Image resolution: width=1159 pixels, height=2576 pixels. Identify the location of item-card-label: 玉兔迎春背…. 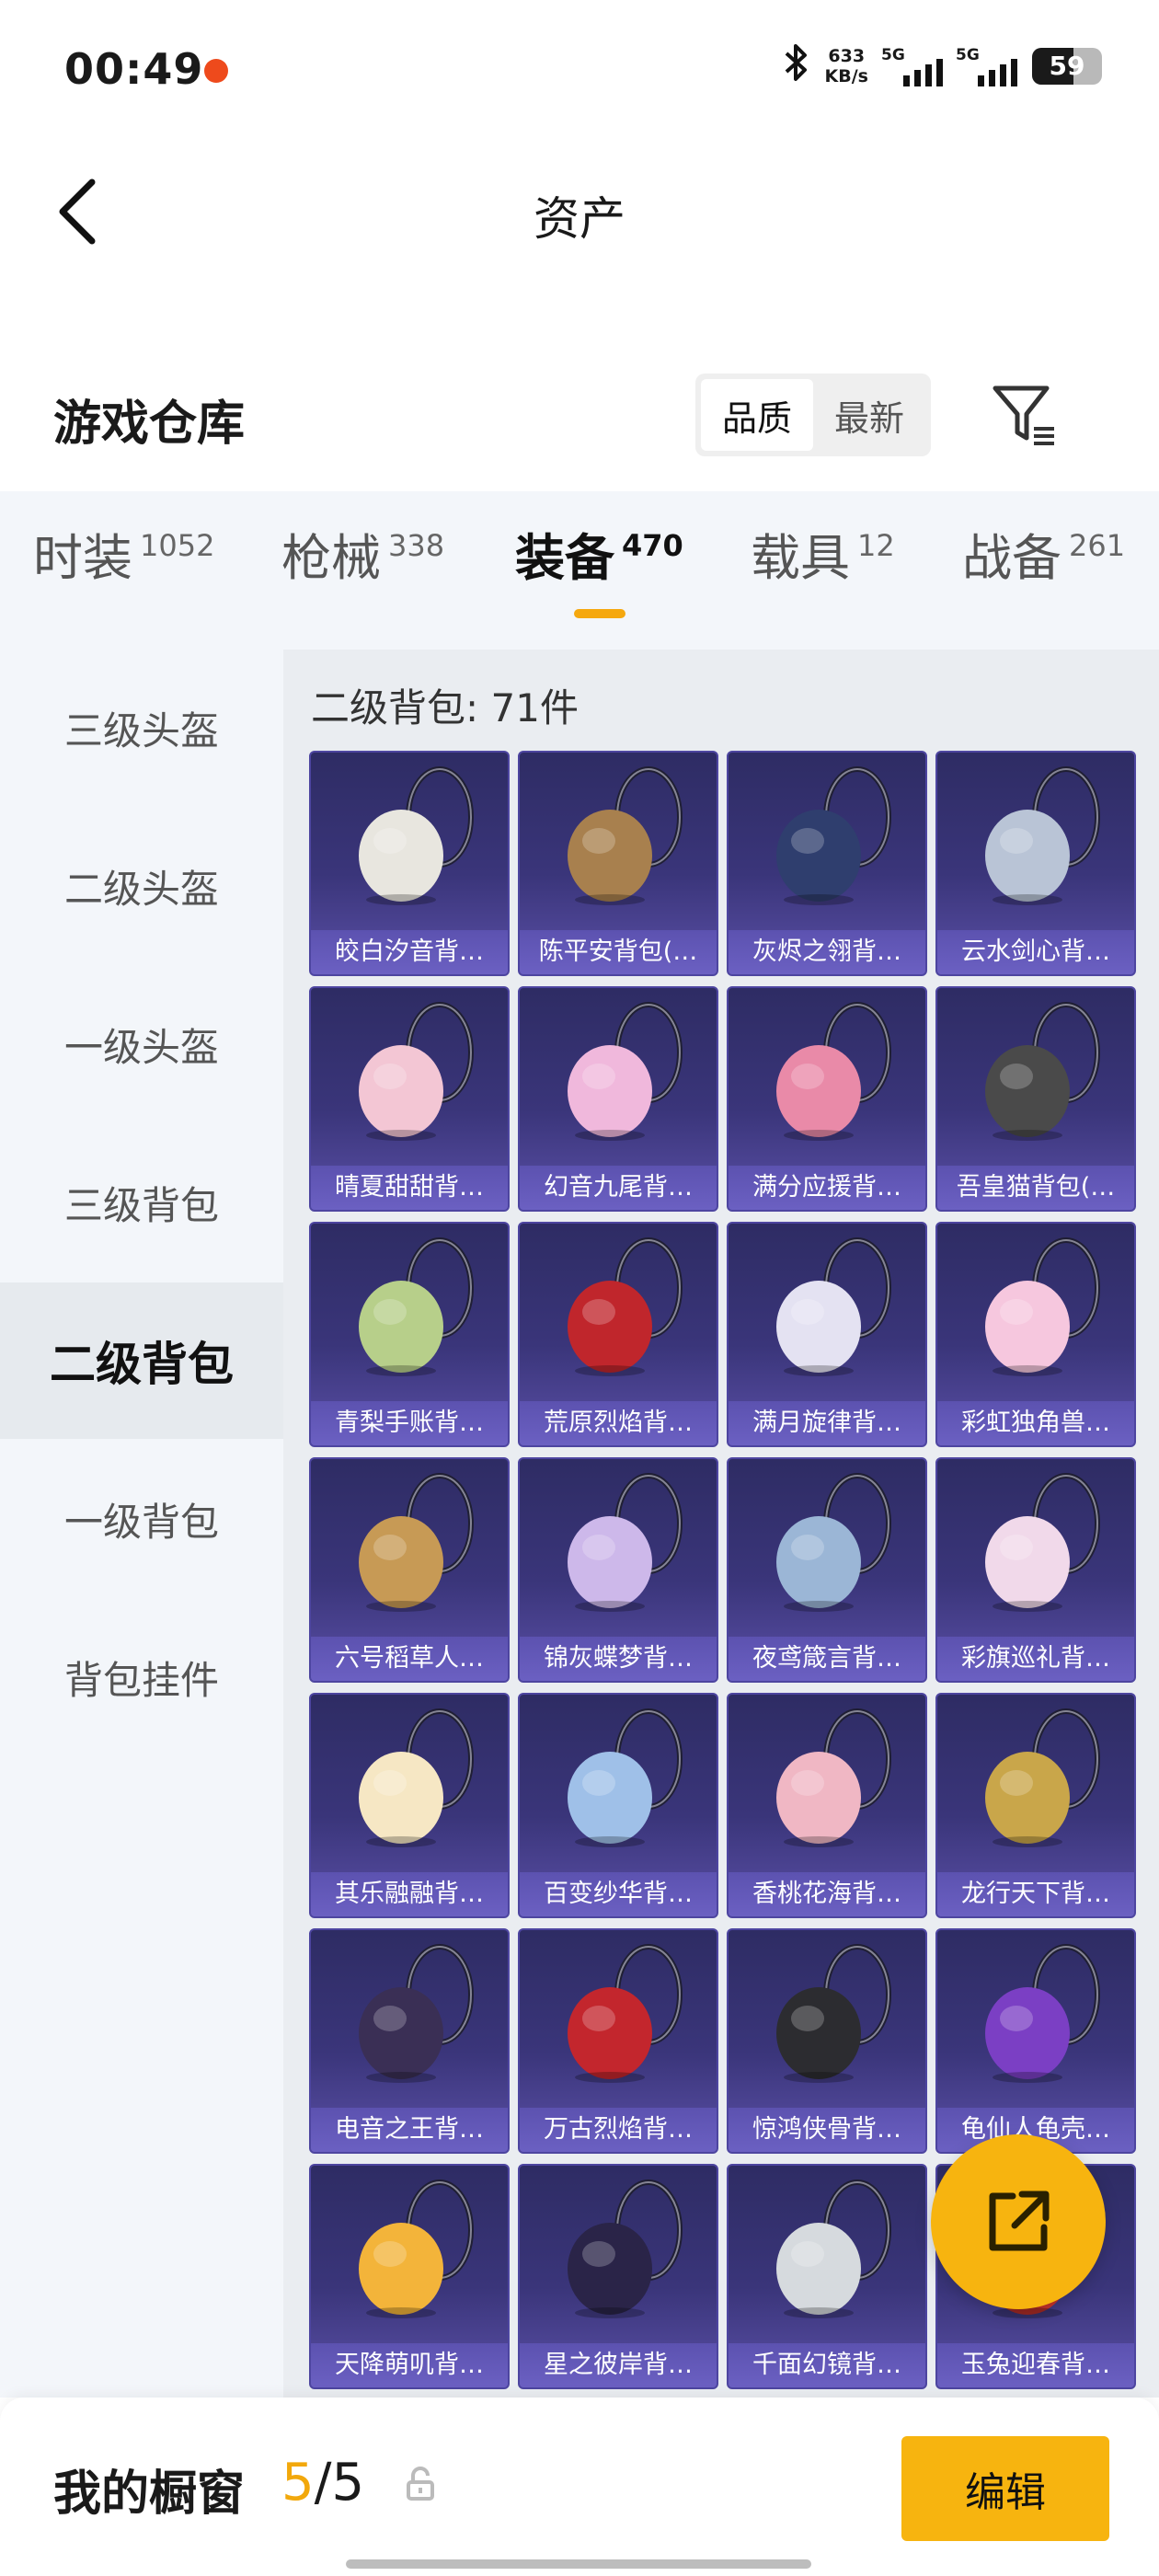
(1035, 2365).